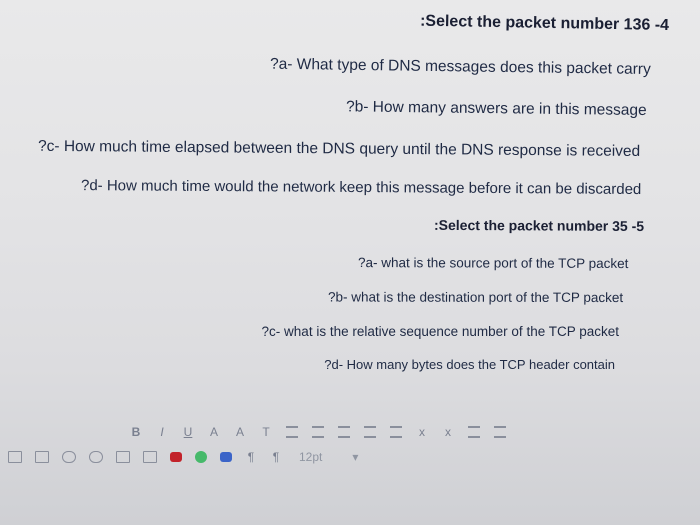  What do you see at coordinates (422, 432) in the screenshot?
I see `superscript-button: x` at bounding box center [422, 432].